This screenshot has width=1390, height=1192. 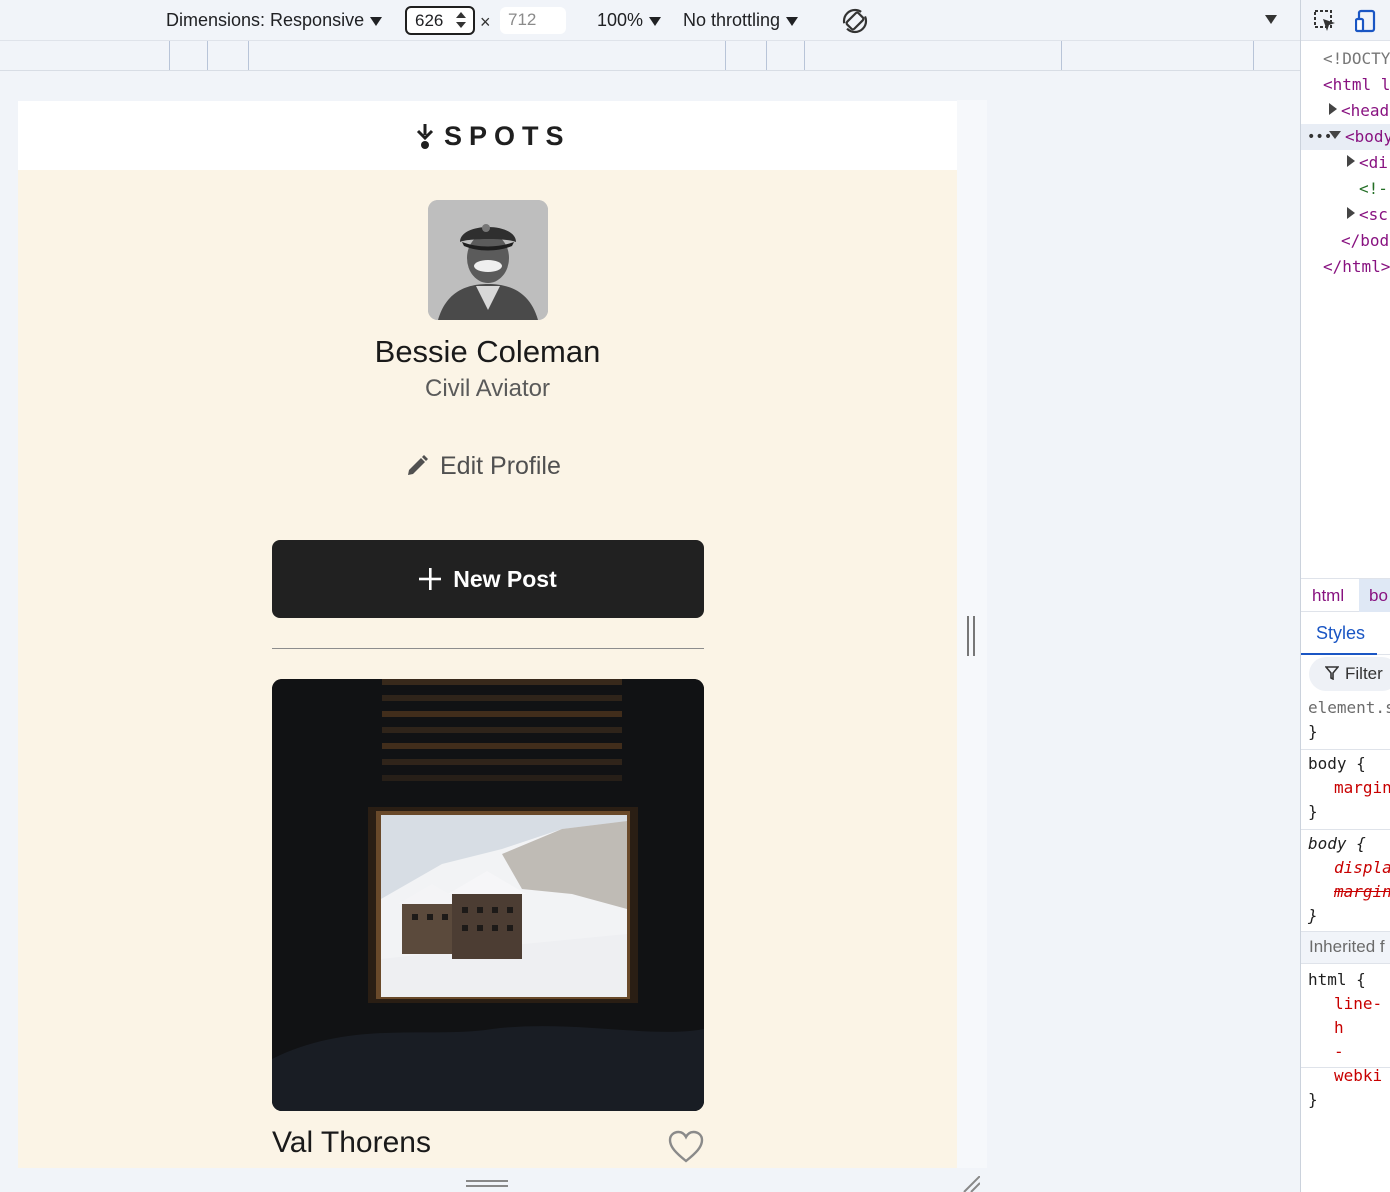 What do you see at coordinates (430, 579) in the screenshot?
I see `plus-icon` at bounding box center [430, 579].